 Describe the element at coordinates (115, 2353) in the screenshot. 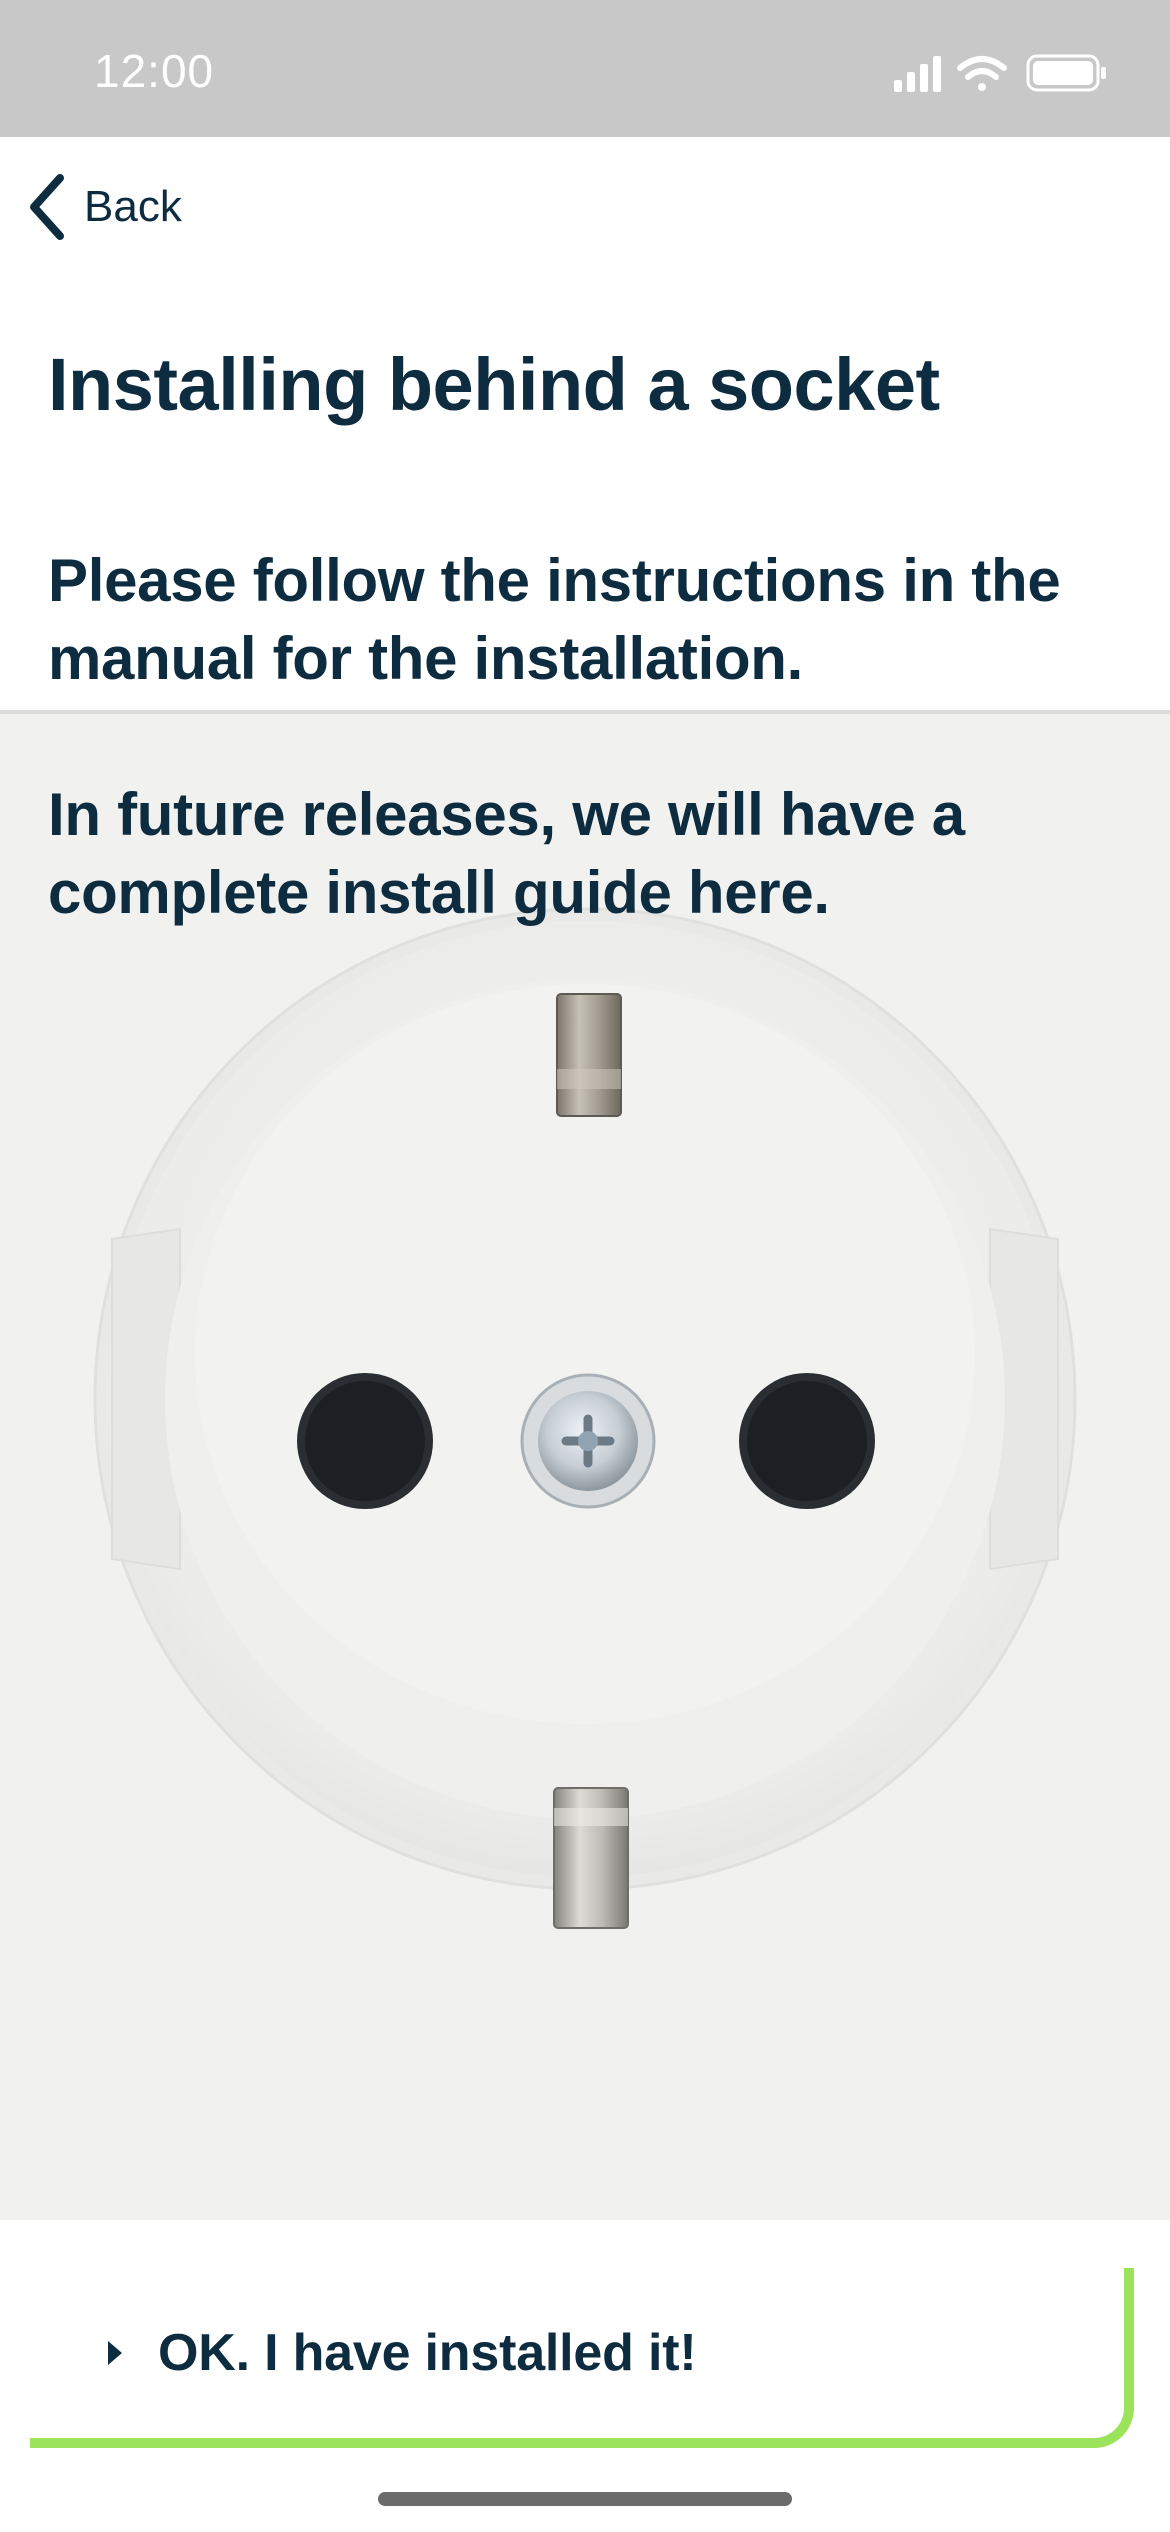

I see `caret-right-icon` at that location.